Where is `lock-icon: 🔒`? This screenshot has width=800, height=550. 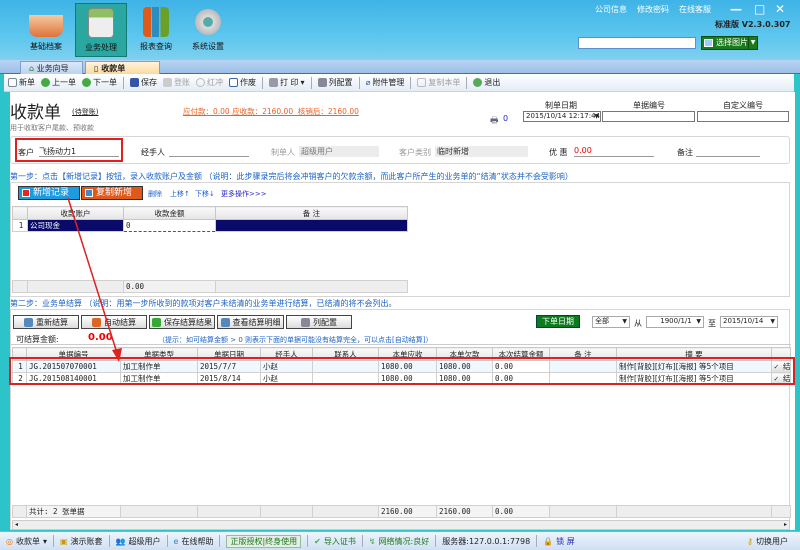 lock-icon: 🔒 is located at coordinates (548, 541).